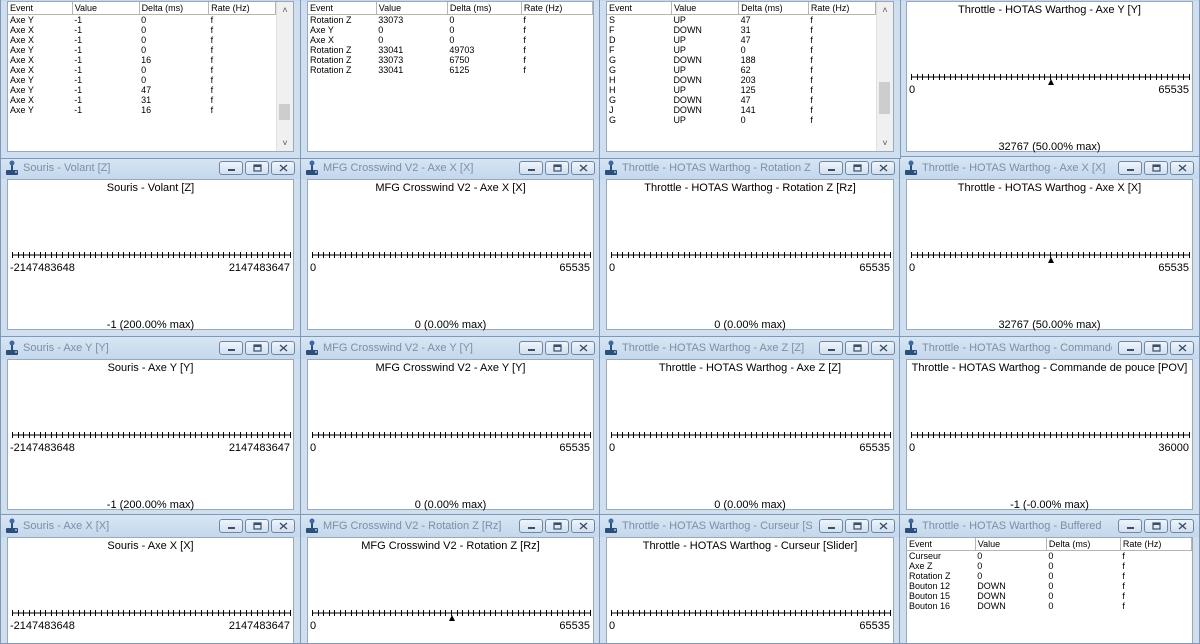  Describe the element at coordinates (1049, 596) in the screenshot. I see `table-row: Bouton 15 DOWN 0 f` at that location.